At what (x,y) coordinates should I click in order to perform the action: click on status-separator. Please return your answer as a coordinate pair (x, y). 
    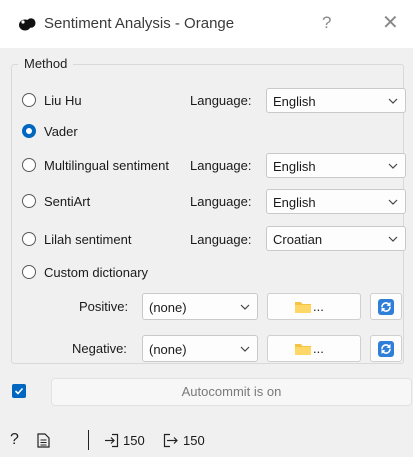
    Looking at the image, I should click on (88, 440).